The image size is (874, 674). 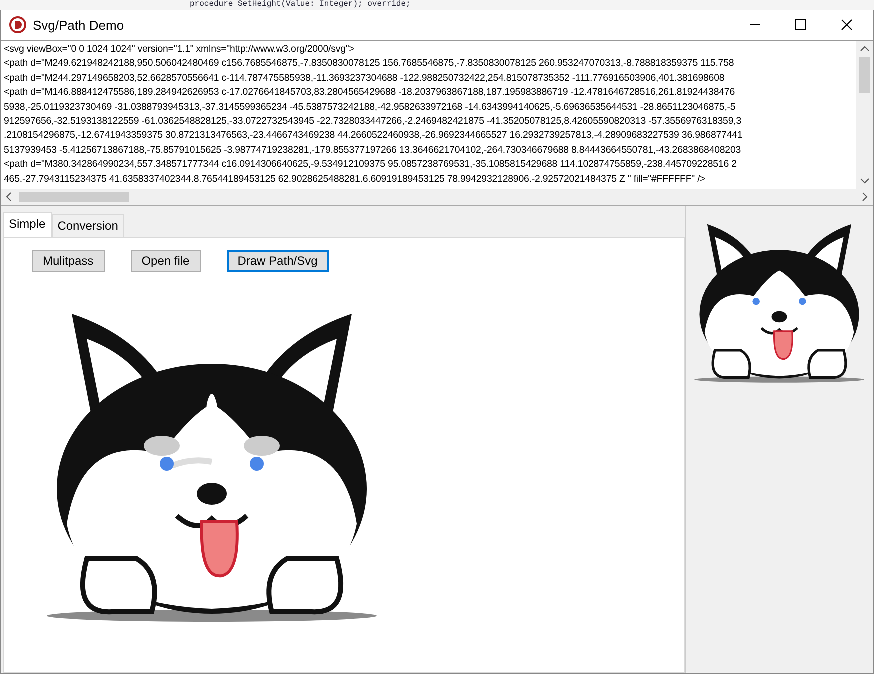 What do you see at coordinates (370, 107) in the screenshot?
I see `memo-line: 5938,-25.0119323730469 -31.0388793945313,-37.3145599365234 -45.5387573242188,-42.9582633972168 -14.6343994140625,-5.69636535644531 -28.8651123046875,-5` at bounding box center [370, 107].